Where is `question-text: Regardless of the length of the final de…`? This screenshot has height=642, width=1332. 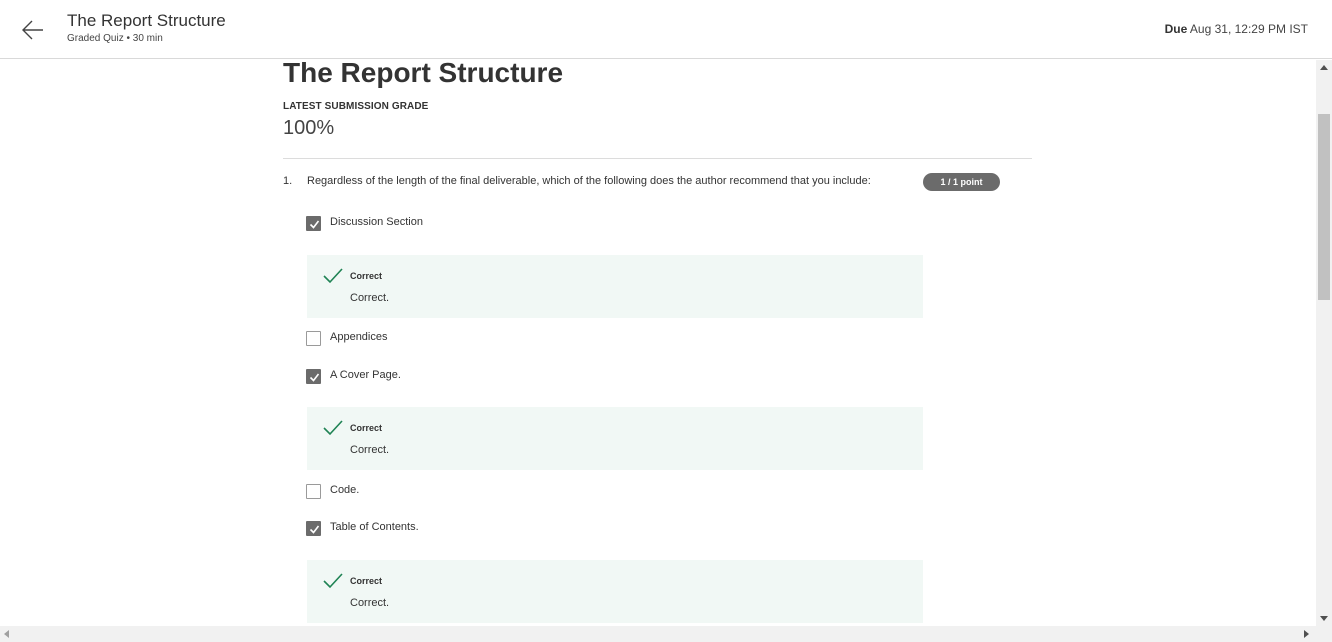 question-text: Regardless of the length of the final de… is located at coordinates (589, 181).